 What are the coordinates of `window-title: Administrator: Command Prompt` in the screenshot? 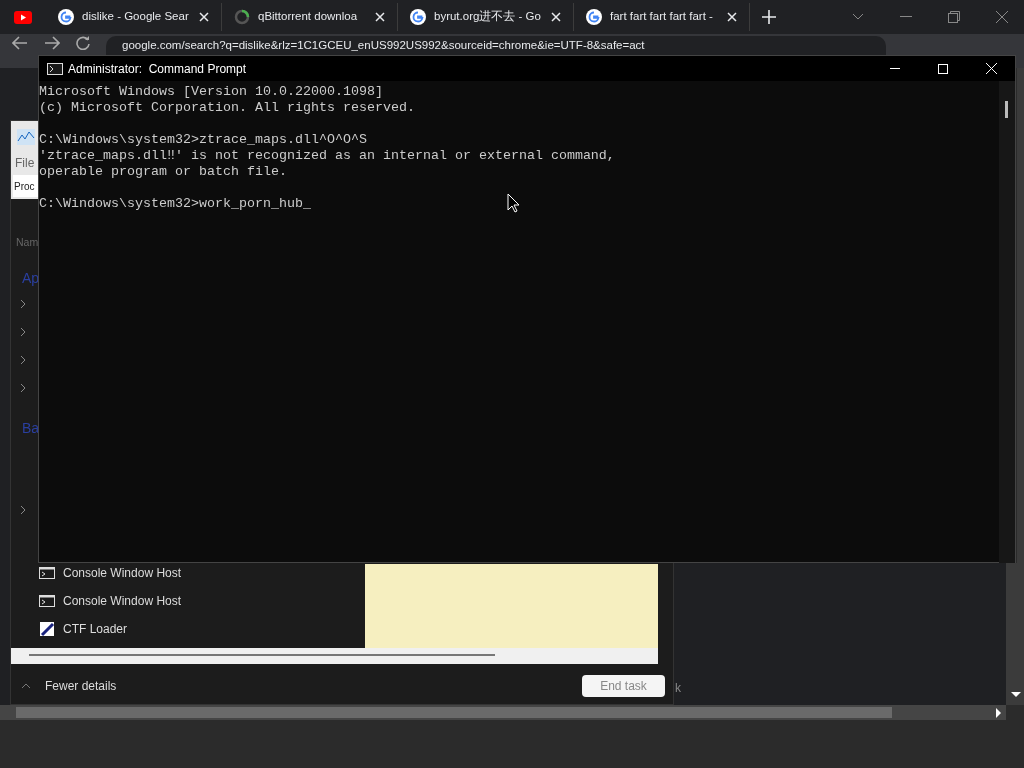 It's located at (157, 69).